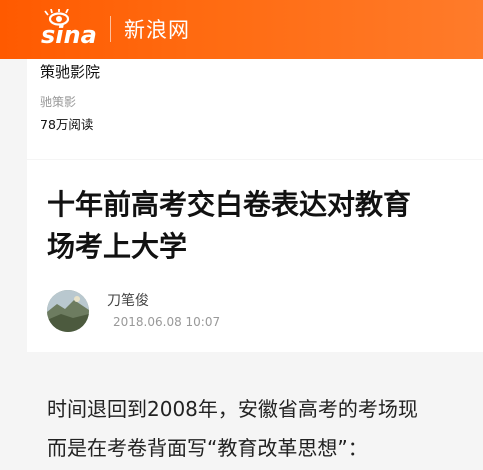 The width and height of the screenshot is (483, 470). I want to click on body-paragraph-line: 而是在考卷背面写“教育改革思想”：, so click(207, 448).